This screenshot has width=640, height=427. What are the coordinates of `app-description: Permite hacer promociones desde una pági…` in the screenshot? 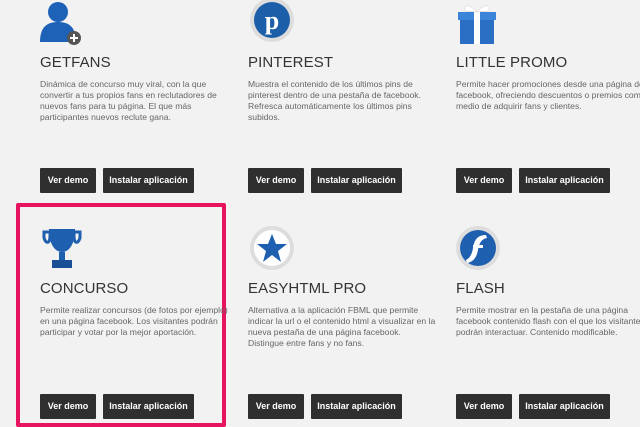 It's located at (548, 95).